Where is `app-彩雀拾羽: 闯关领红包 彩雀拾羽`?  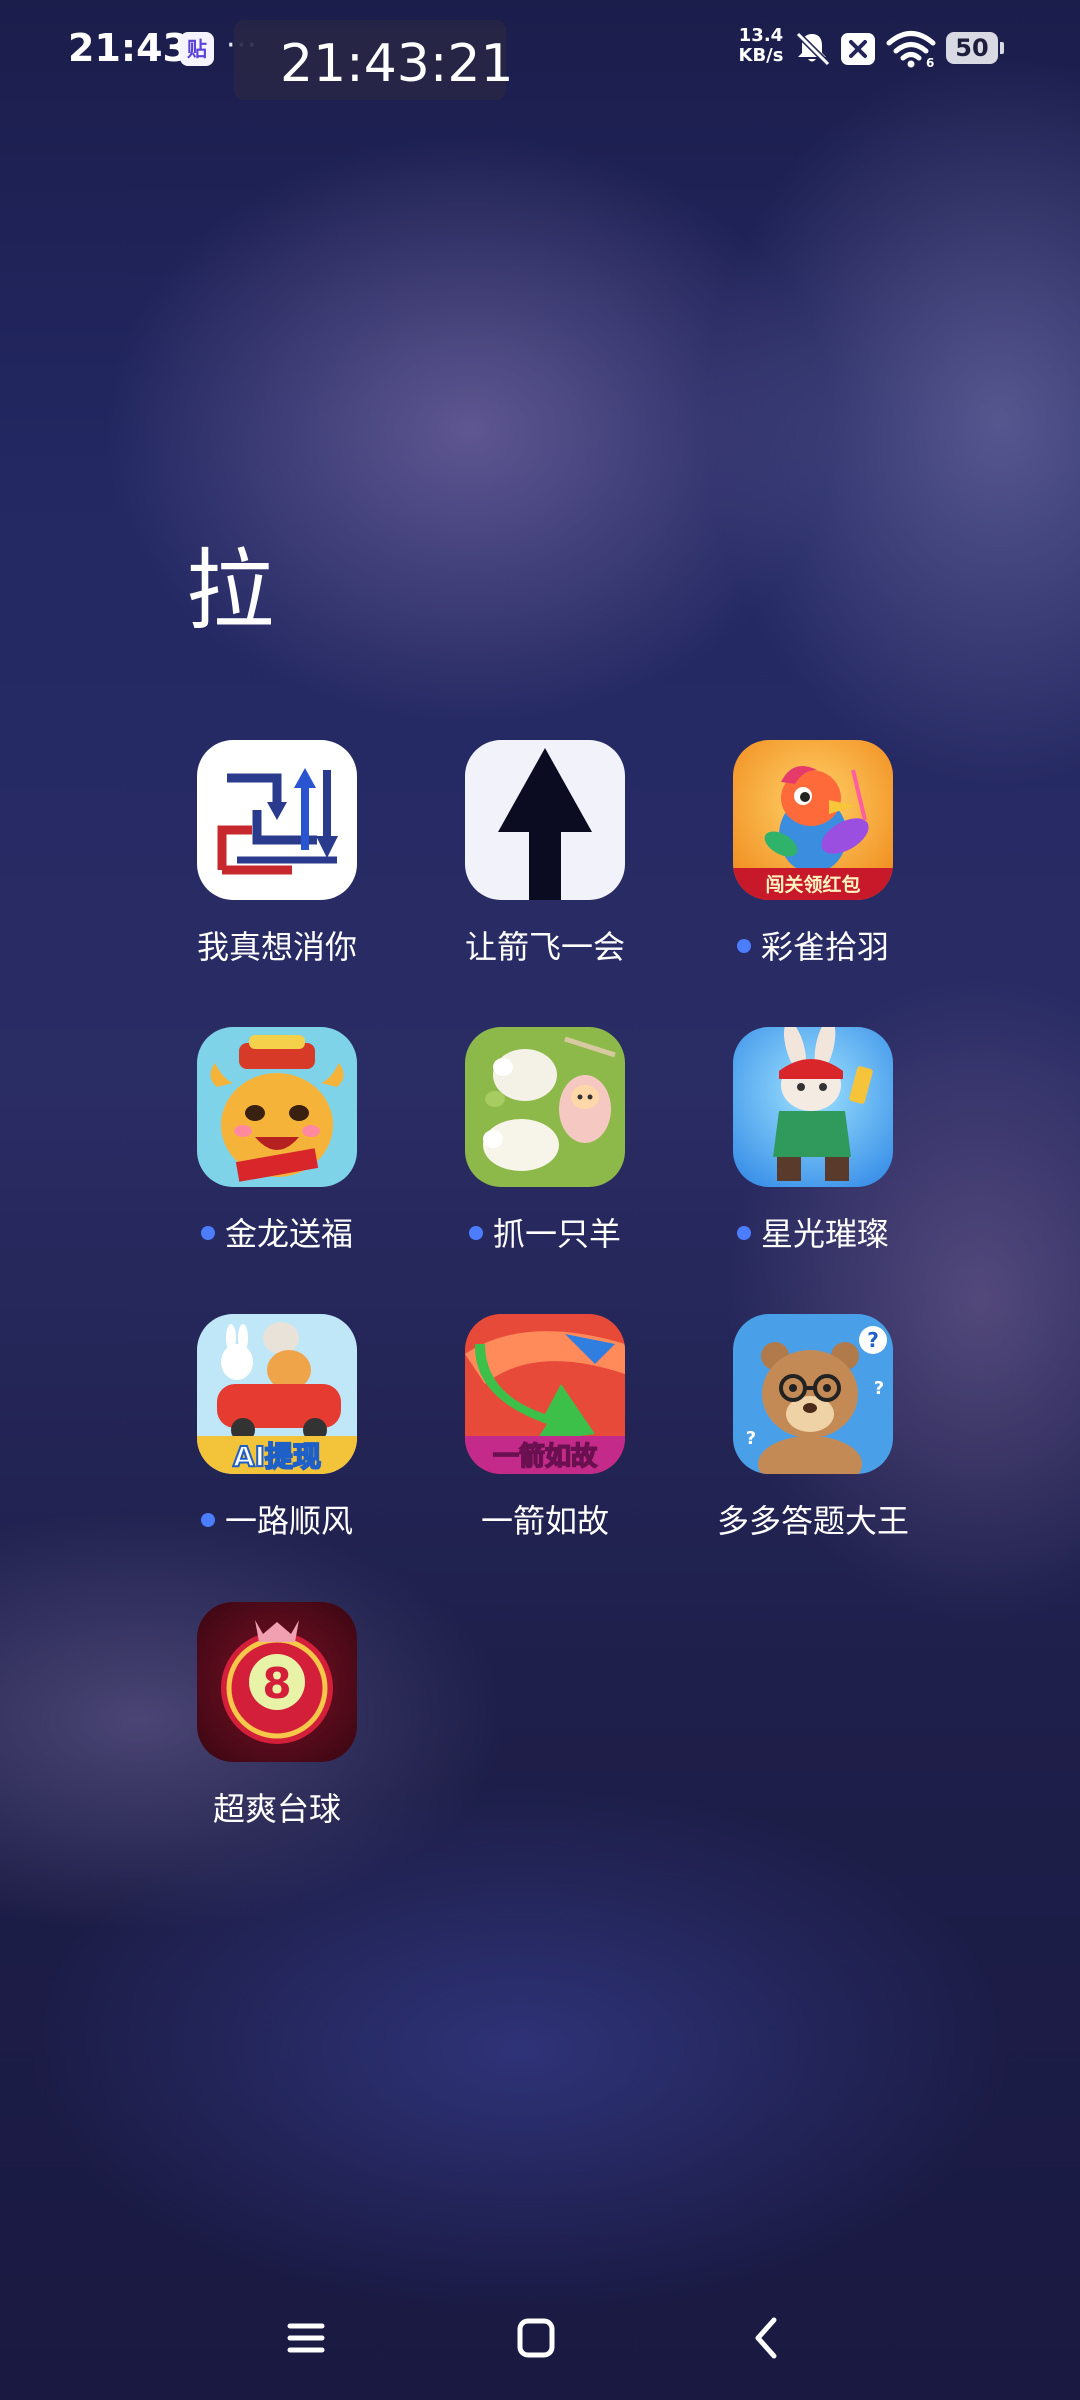 app-彩雀拾羽: 闯关领红包 彩雀拾羽 is located at coordinates (803, 853).